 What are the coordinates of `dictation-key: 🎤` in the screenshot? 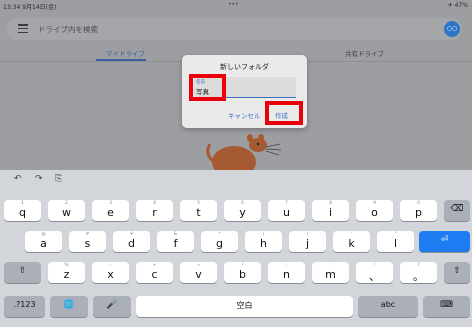 It's located at (112, 306).